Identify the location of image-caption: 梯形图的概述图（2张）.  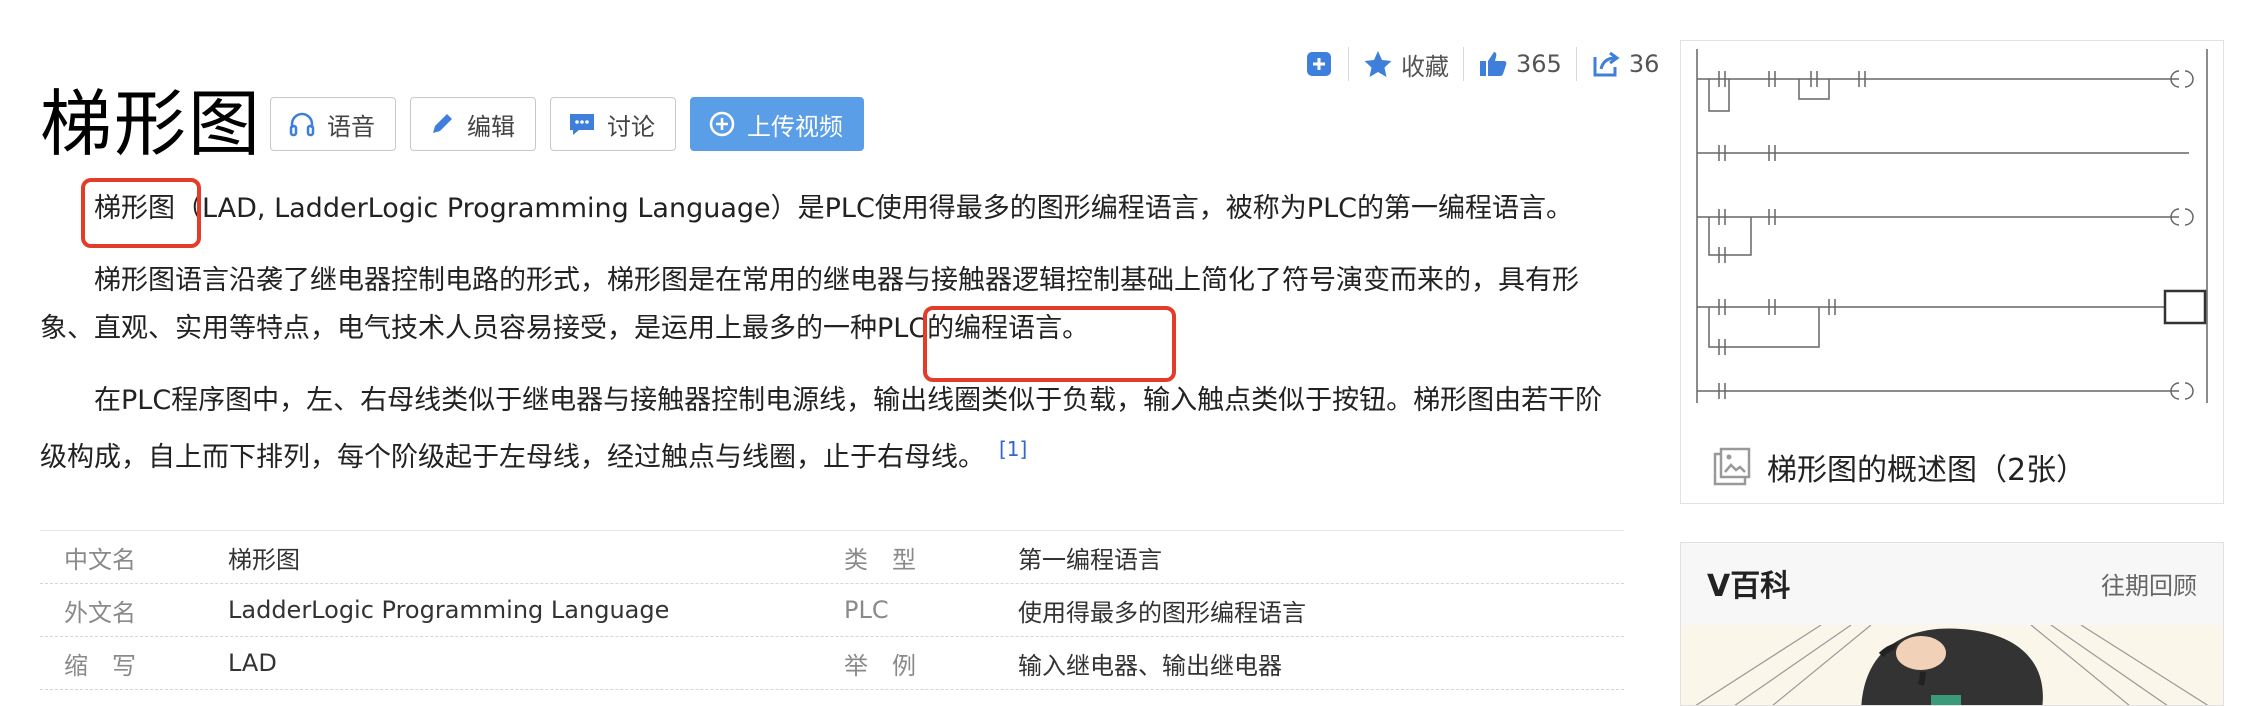
(1898, 467).